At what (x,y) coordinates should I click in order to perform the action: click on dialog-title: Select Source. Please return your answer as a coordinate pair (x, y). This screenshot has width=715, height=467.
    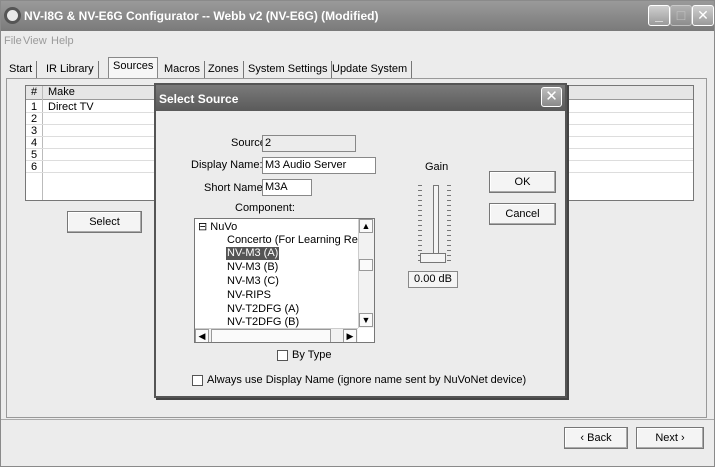
    Looking at the image, I should click on (199, 99).